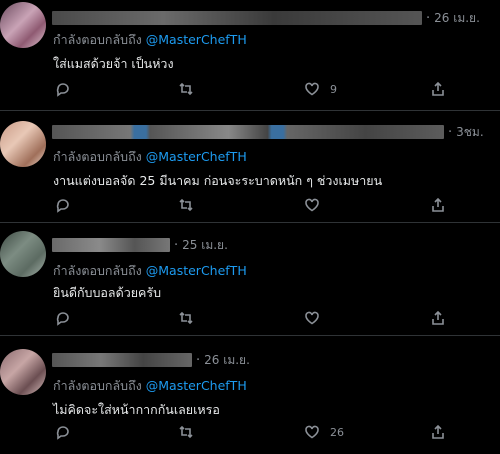 This screenshot has width=500, height=454. Describe the element at coordinates (136, 409) in the screenshot. I see `tweet-text: ไม่คิดจะใส่หน้ากากกันเลยเหรอ` at that location.